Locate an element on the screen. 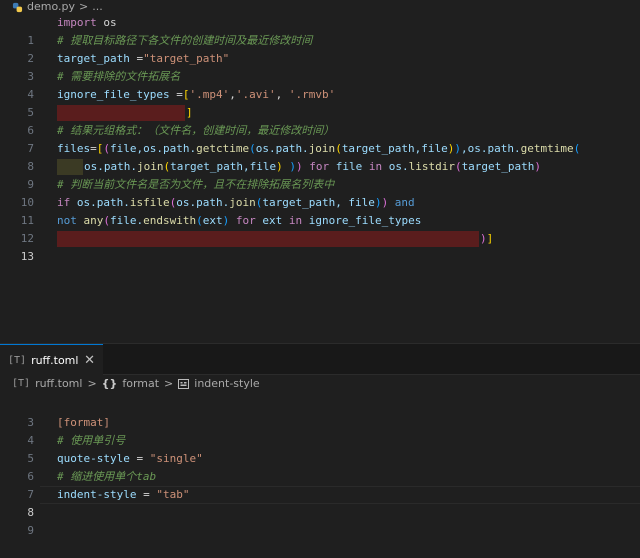 The width and height of the screenshot is (640, 558). python-file-icon is located at coordinates (17, 7).